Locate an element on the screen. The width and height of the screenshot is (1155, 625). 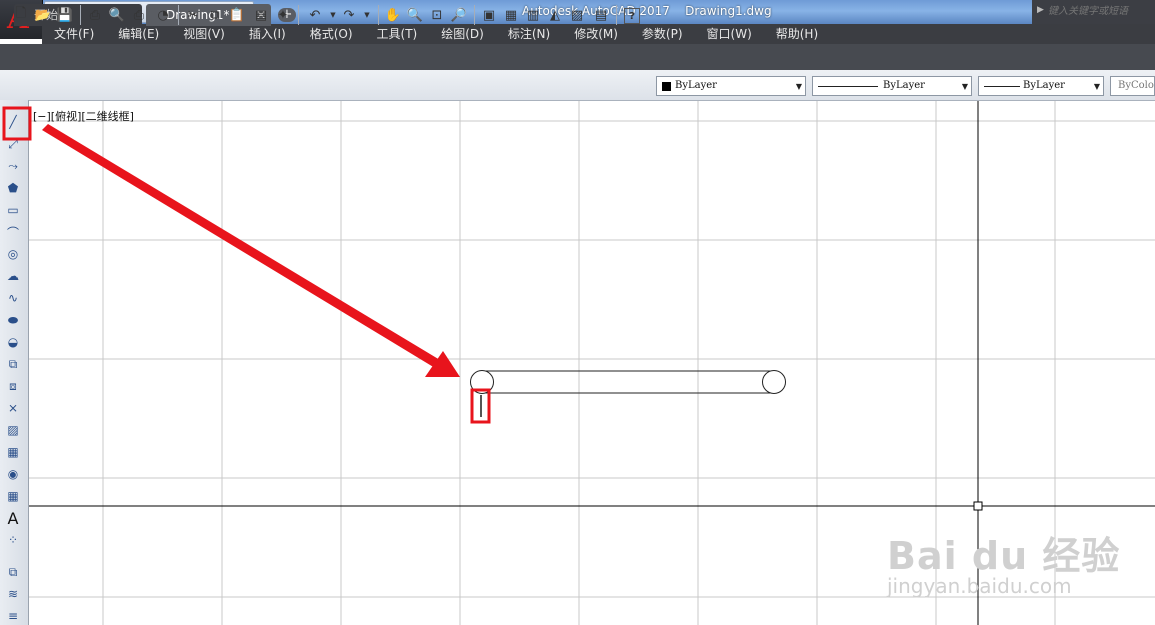
design-center-icon: ▦ is located at coordinates (511, 15).